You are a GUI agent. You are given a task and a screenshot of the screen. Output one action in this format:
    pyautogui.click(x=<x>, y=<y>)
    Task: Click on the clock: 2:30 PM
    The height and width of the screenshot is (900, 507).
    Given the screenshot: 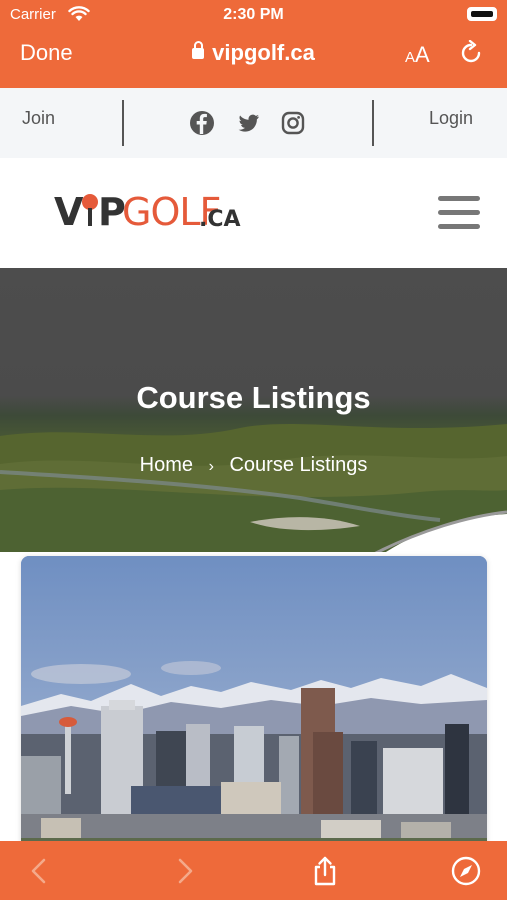 What is the action you would take?
    pyautogui.click(x=253, y=14)
    